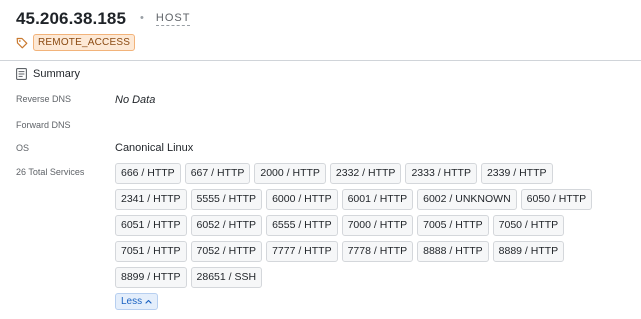  I want to click on title-row: 45.206.38.185 • HOST, so click(328, 19).